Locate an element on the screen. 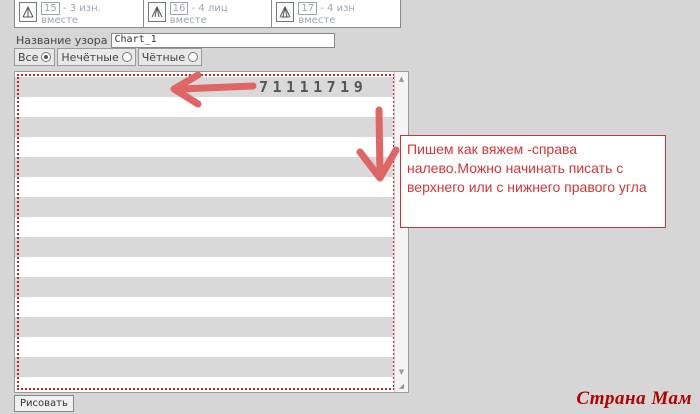 Image resolution: width=700 pixels, height=414 pixels. legend-desc: - 3 изн. is located at coordinates (81, 8).